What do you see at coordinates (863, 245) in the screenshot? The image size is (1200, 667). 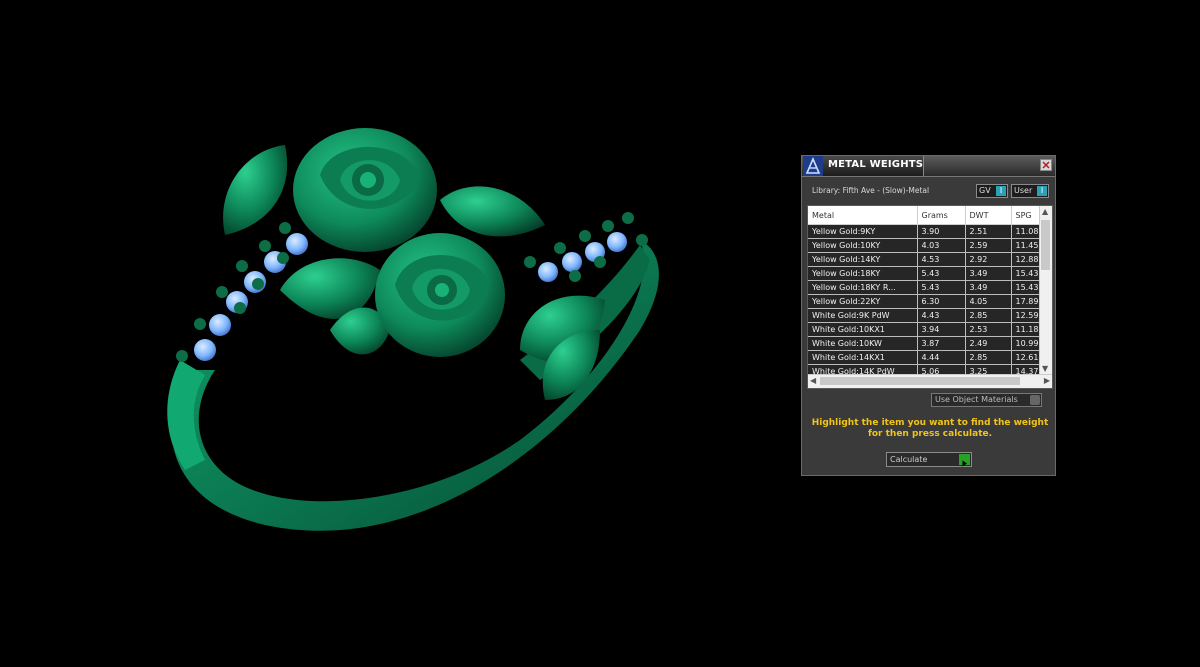 I see `metal-cell: Yellow Gold:10KY` at bounding box center [863, 245].